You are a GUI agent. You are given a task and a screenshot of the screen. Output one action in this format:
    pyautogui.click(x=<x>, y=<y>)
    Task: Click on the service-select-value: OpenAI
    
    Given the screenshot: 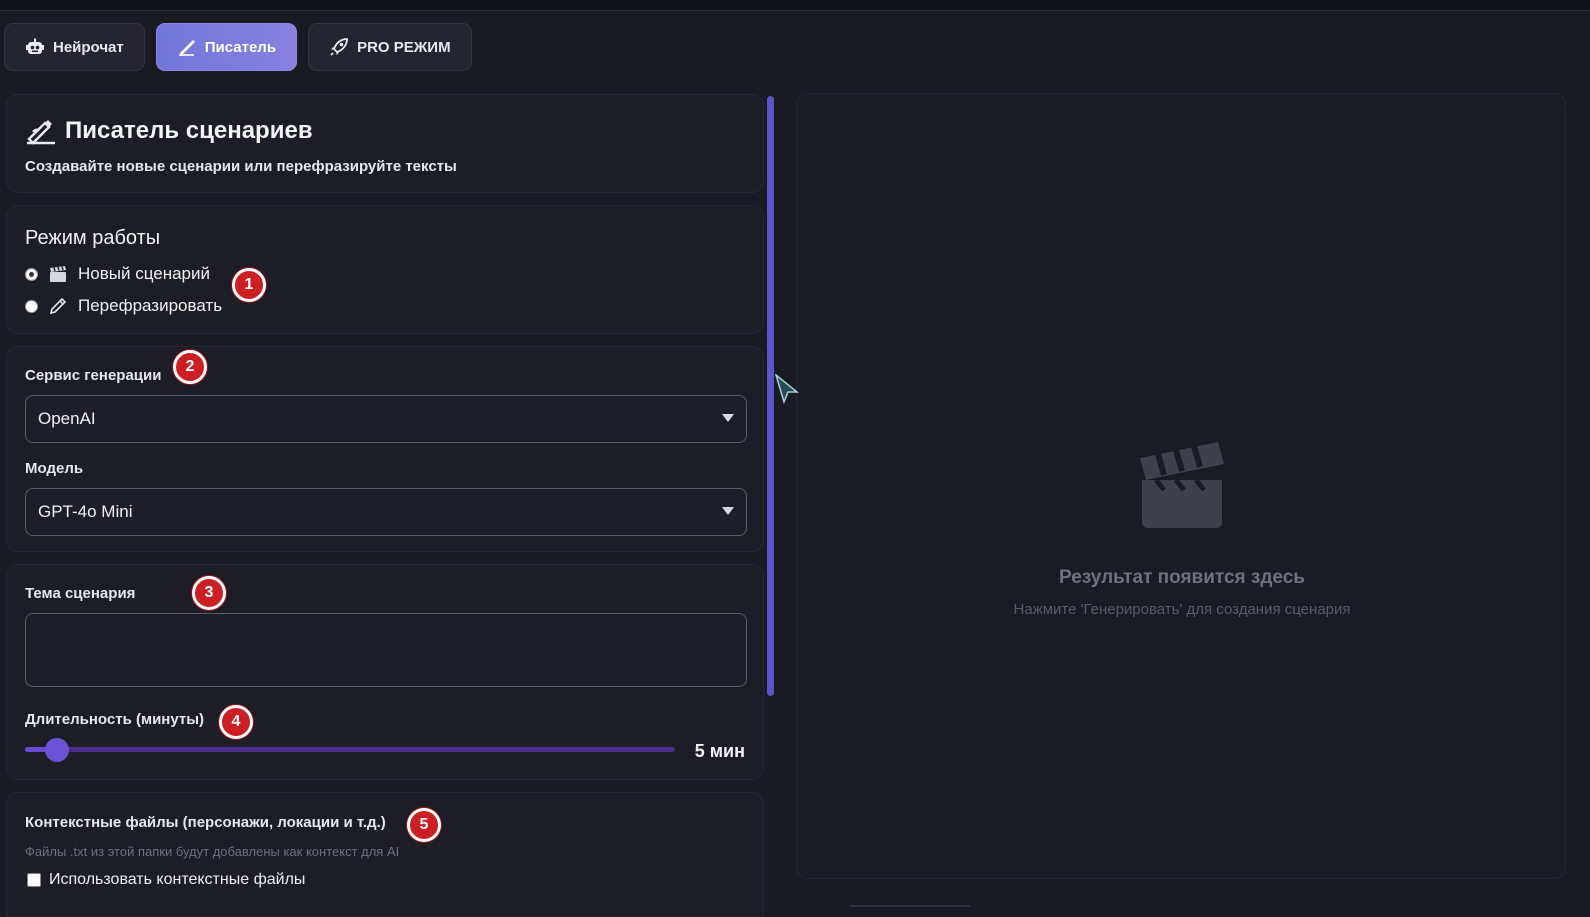 What is the action you would take?
    pyautogui.click(x=67, y=418)
    